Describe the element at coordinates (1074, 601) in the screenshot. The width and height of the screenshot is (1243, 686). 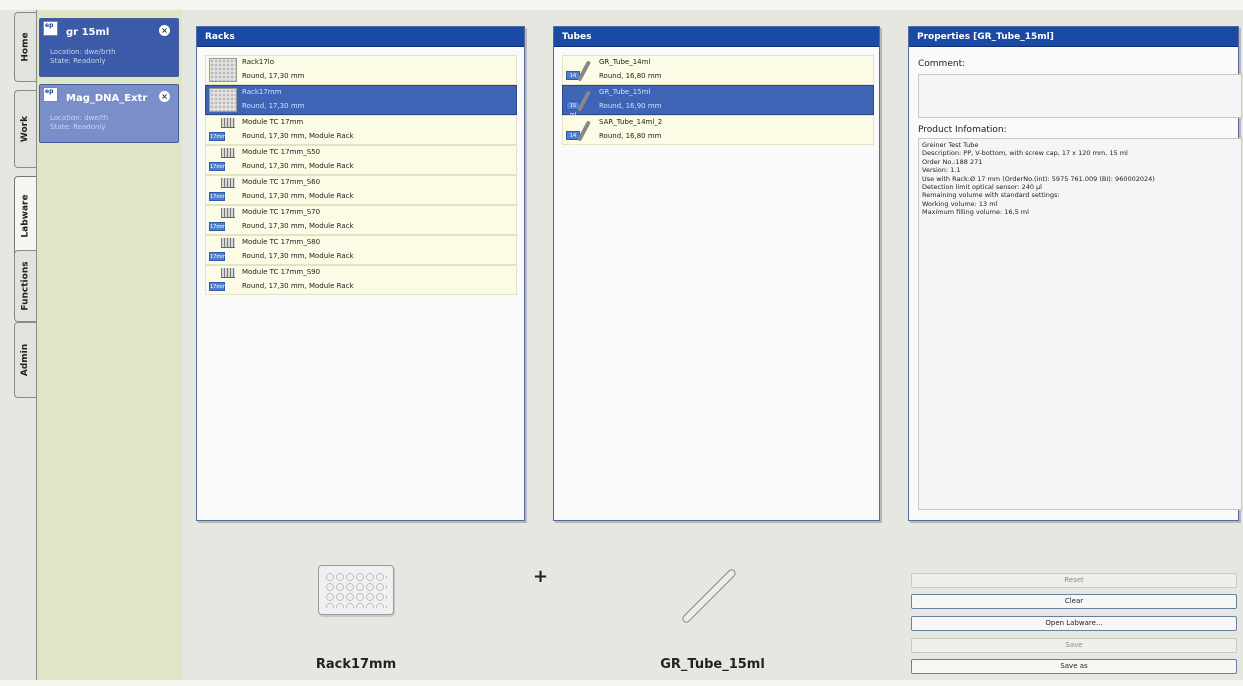
I see `clear-button: Clear` at that location.